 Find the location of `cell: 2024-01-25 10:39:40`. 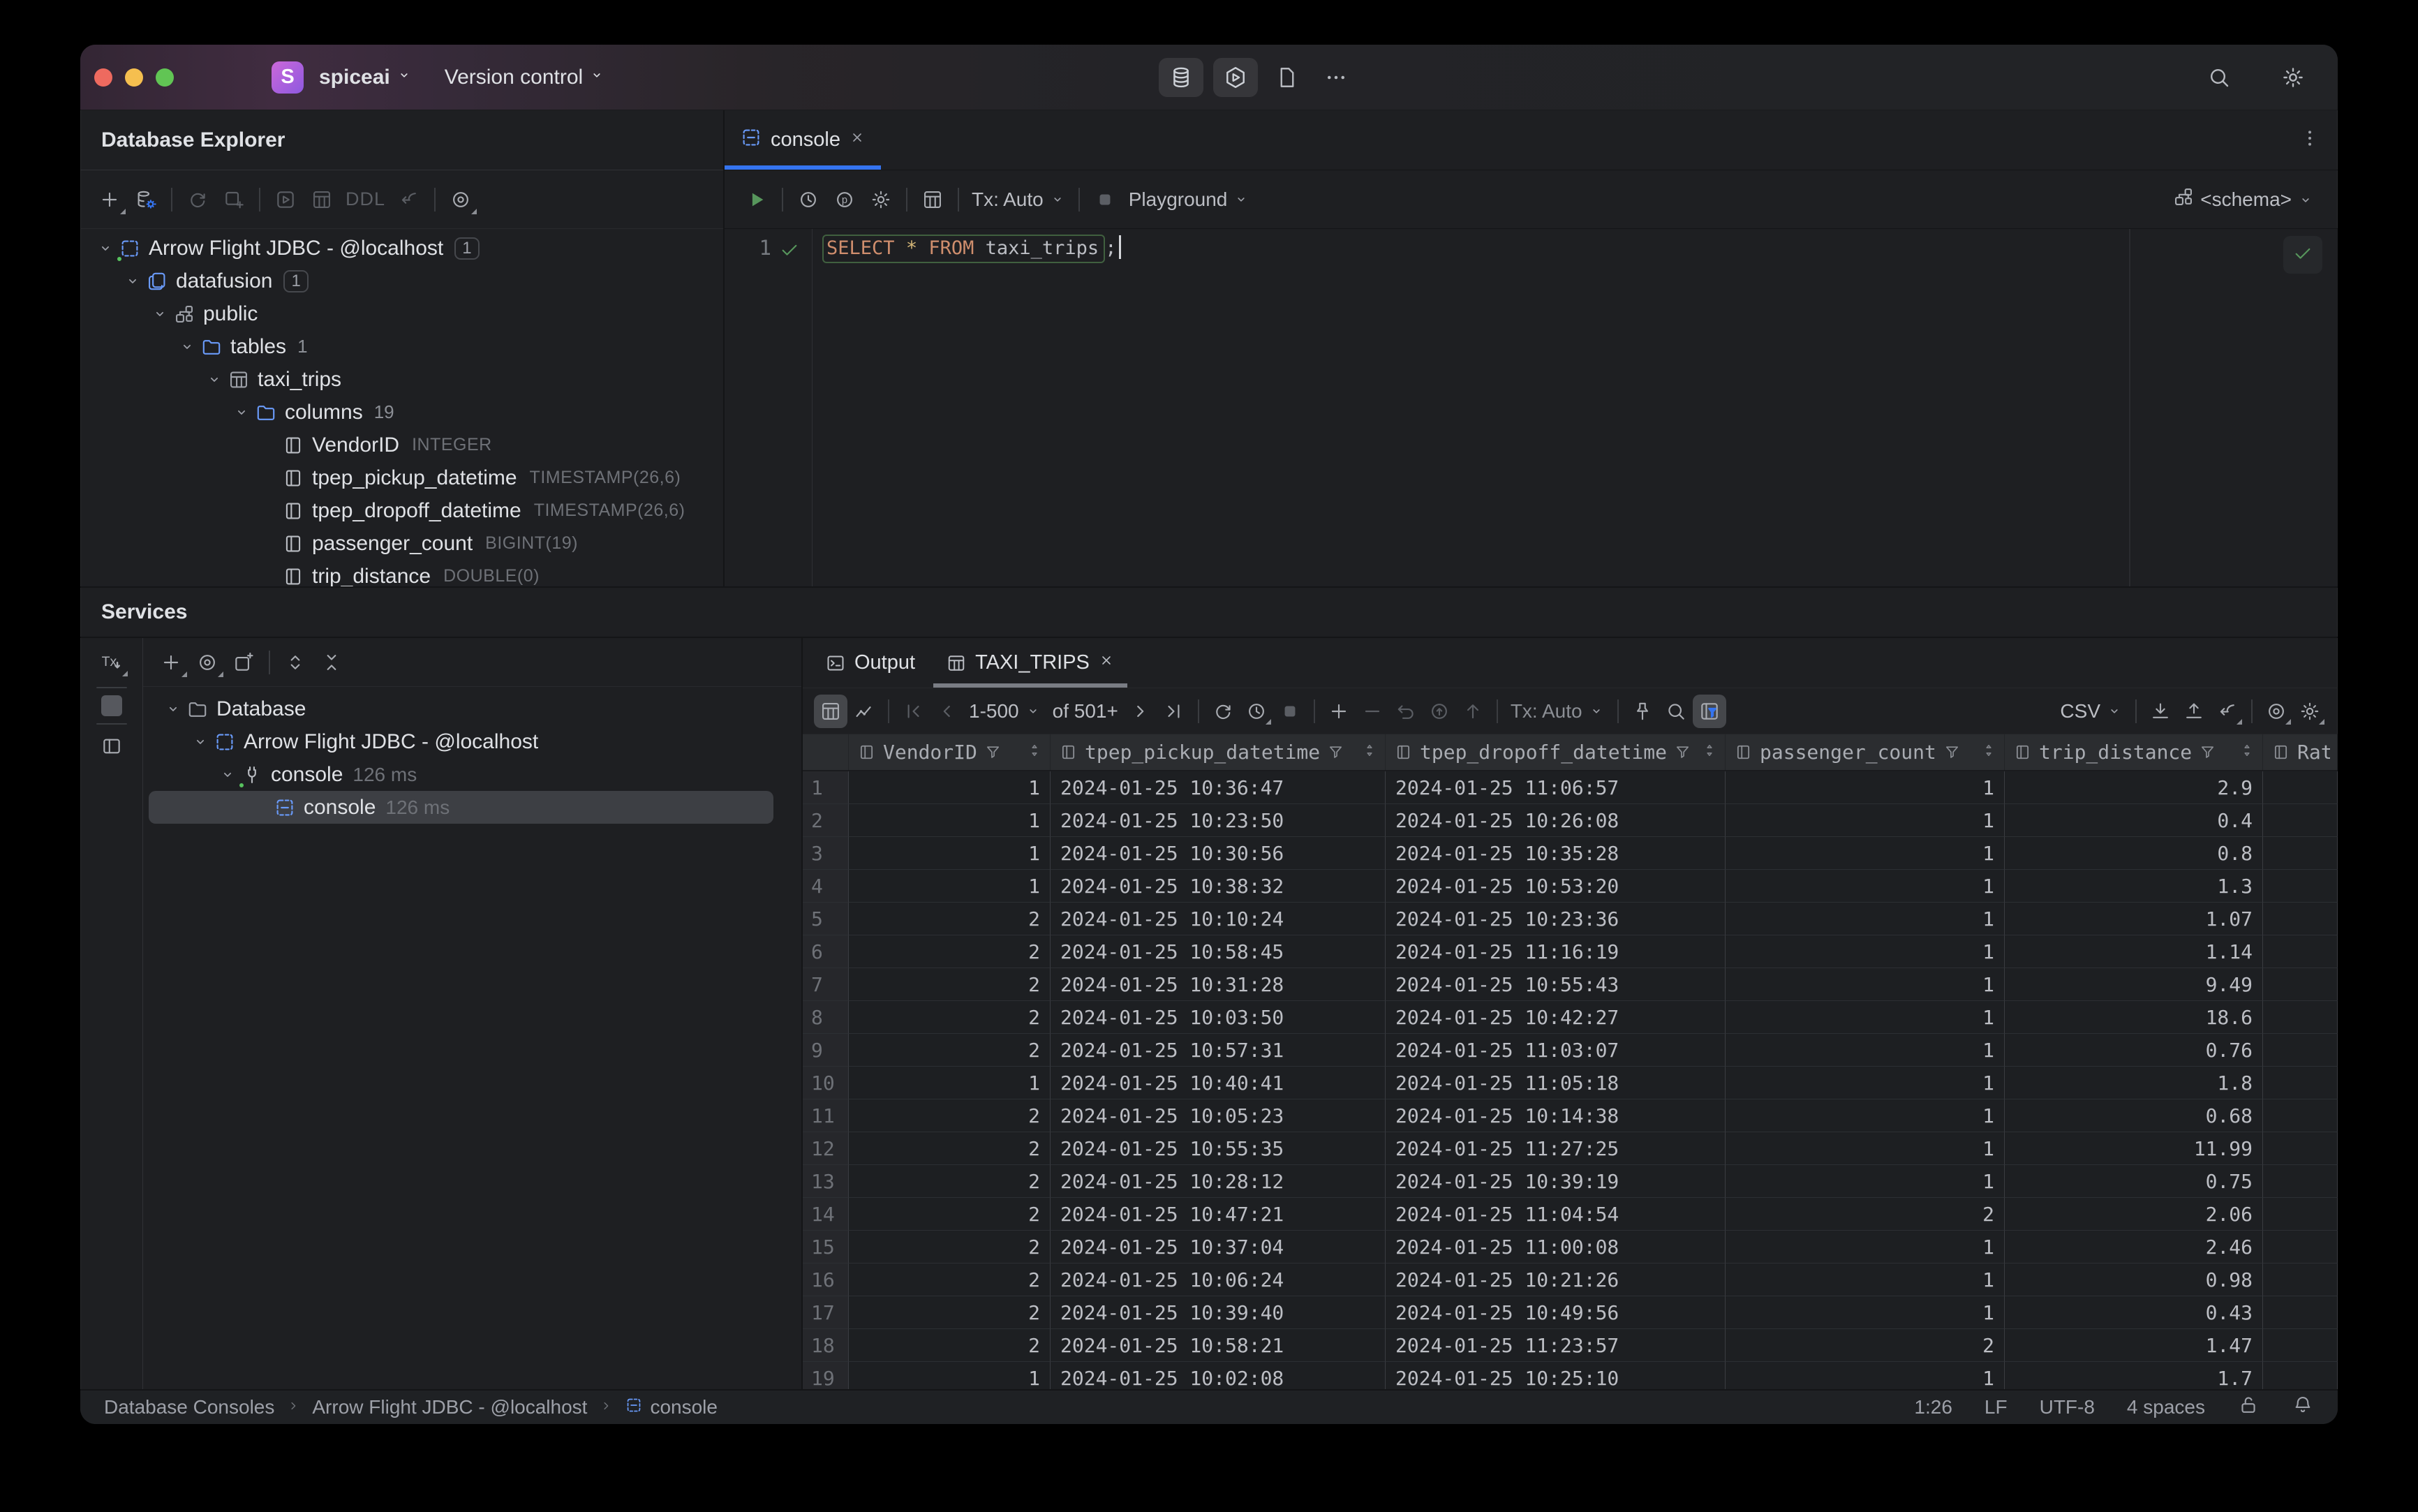

cell: 2024-01-25 10:39:40 is located at coordinates (1218, 1312).